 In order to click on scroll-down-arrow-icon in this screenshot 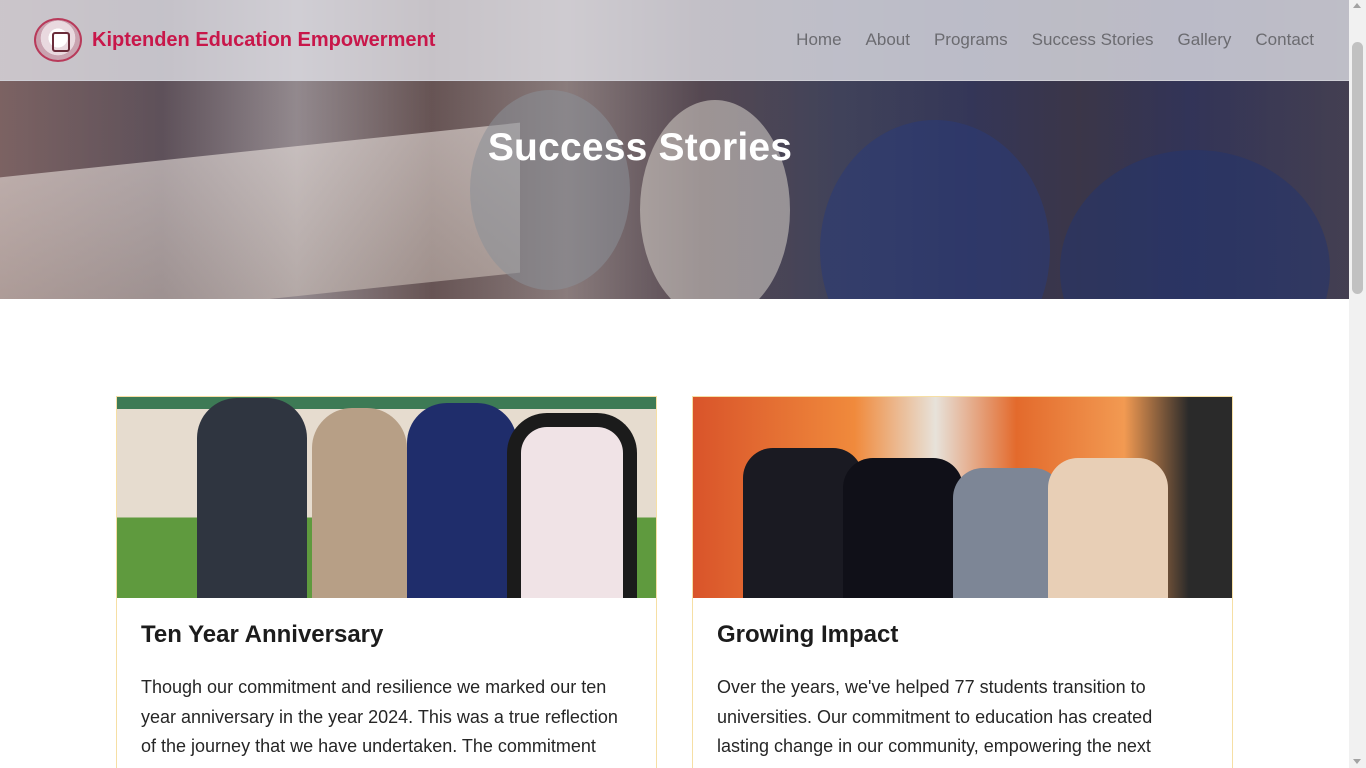, I will do `click(1357, 761)`.